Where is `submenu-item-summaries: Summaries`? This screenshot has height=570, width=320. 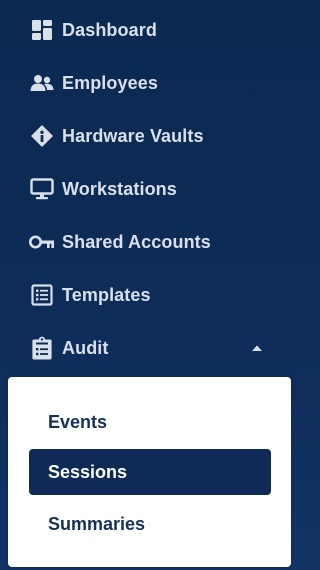
submenu-item-summaries: Summaries is located at coordinates (150, 524).